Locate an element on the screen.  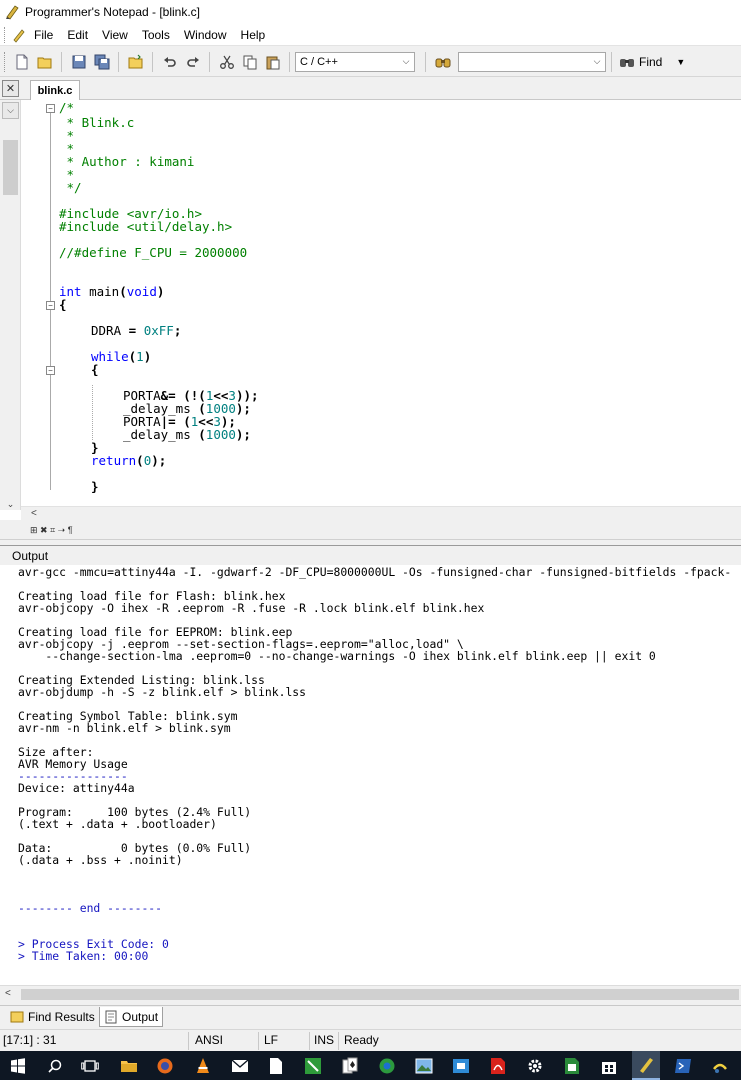
code-line: _delay_ms (1000); is located at coordinates (187, 434).